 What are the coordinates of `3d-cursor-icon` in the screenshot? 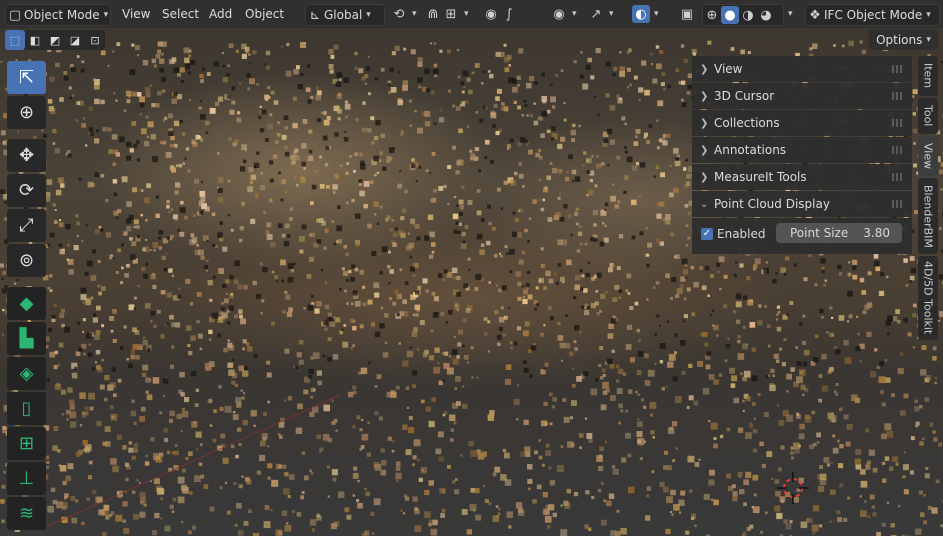 It's located at (793, 488).